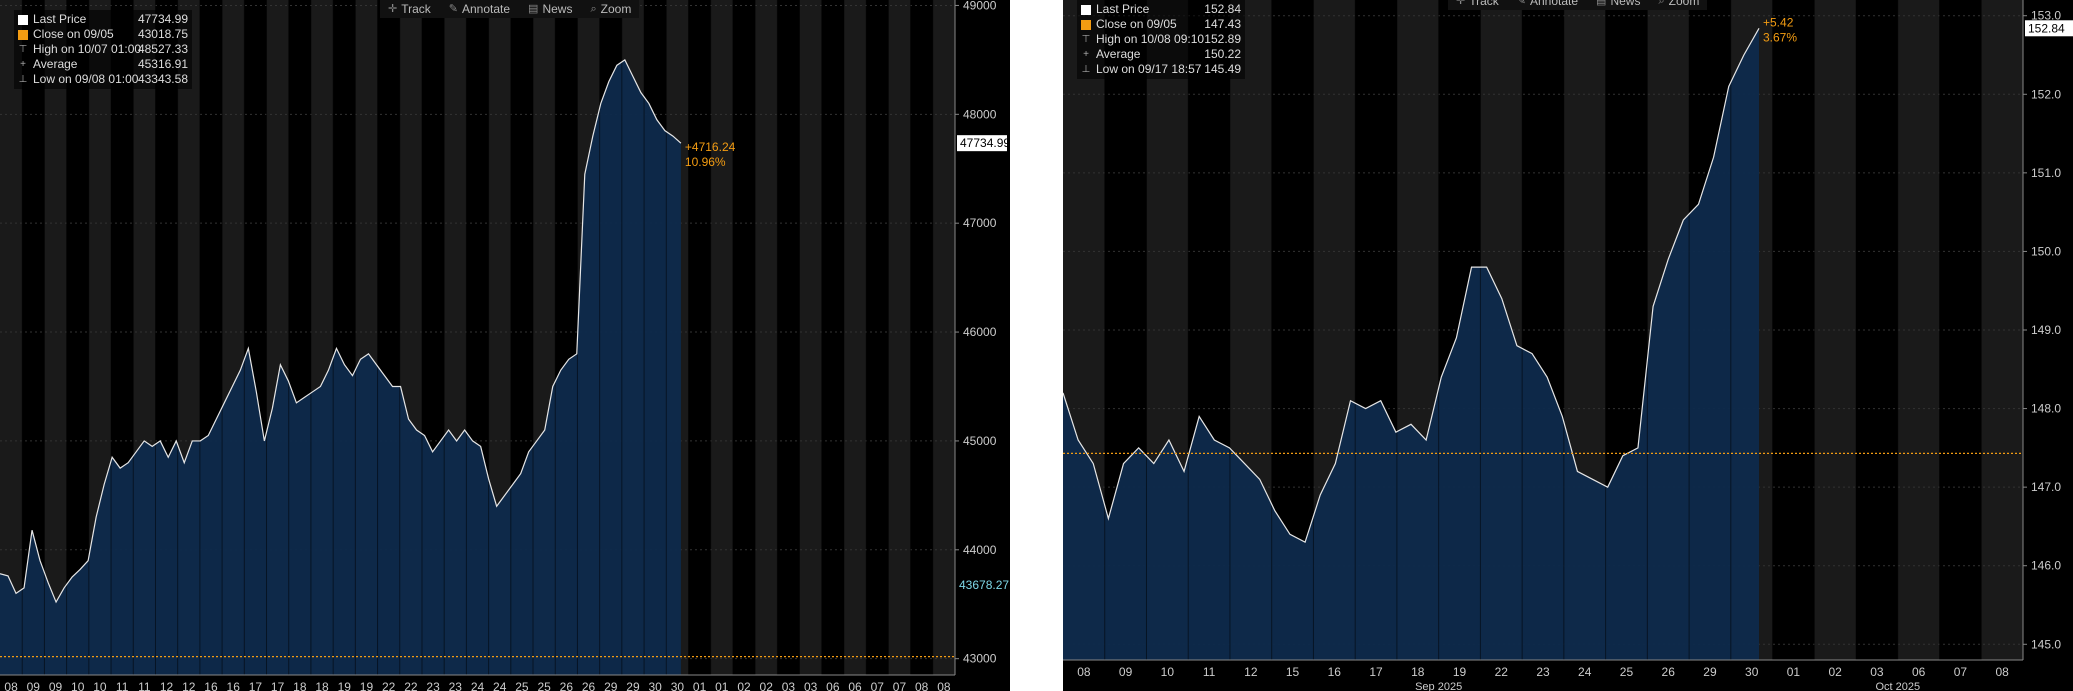 The height and width of the screenshot is (691, 2073). What do you see at coordinates (367, 685) in the screenshot?
I see `x-tick-label: 19` at bounding box center [367, 685].